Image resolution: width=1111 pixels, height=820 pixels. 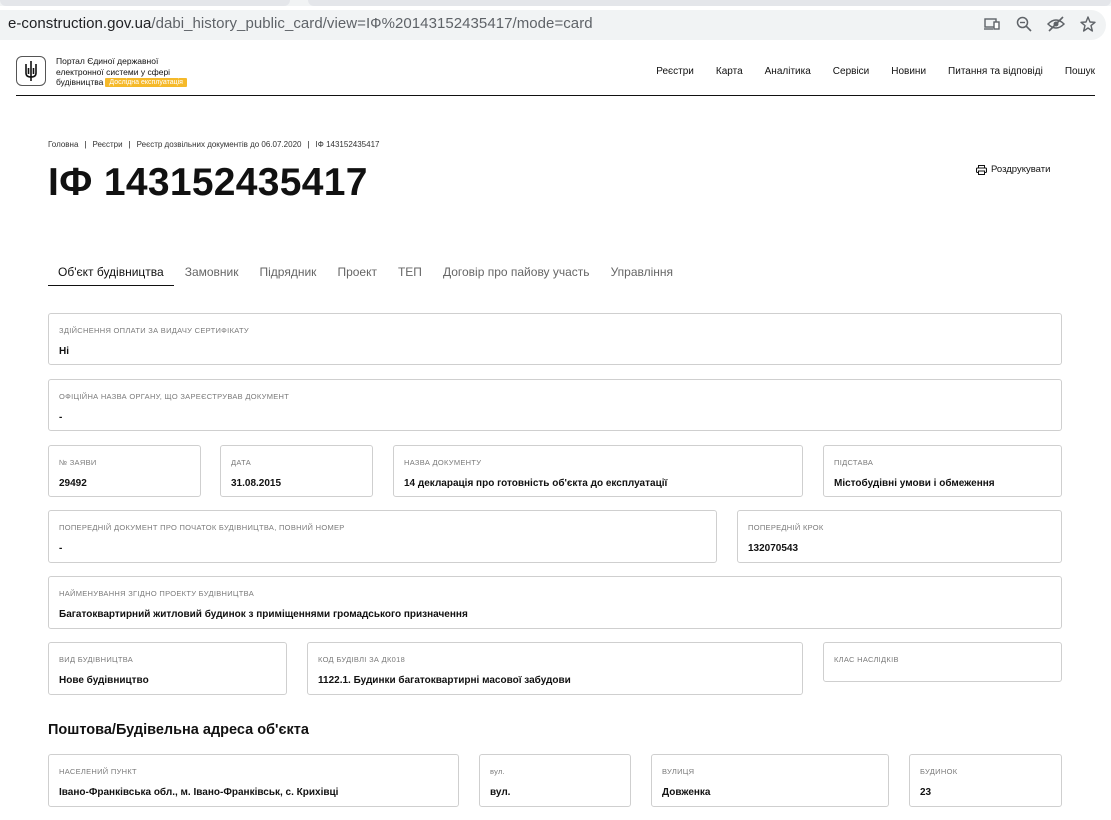 What do you see at coordinates (1024, 24) in the screenshot?
I see `zoom-icon` at bounding box center [1024, 24].